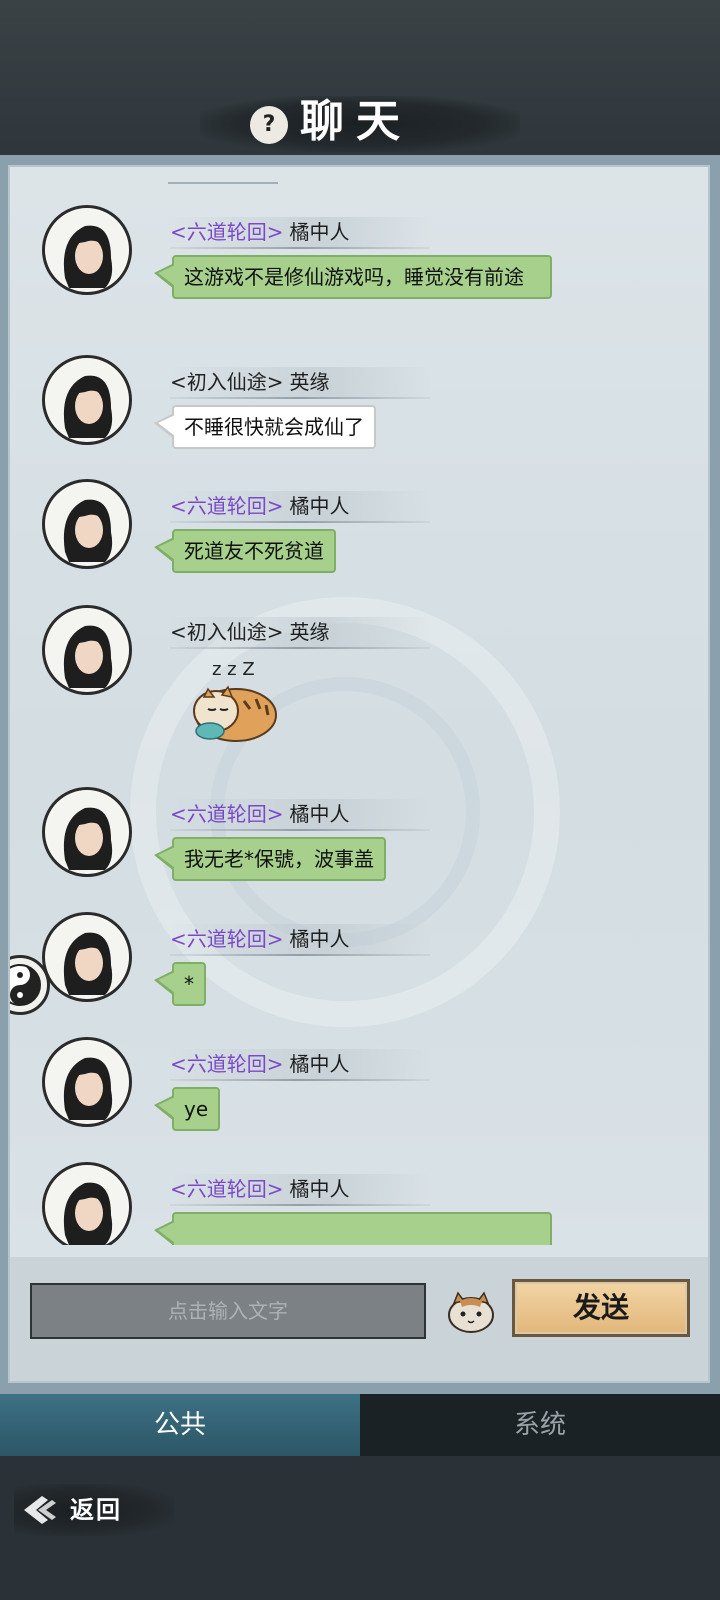  What do you see at coordinates (233, 669) in the screenshot?
I see `sticker-zzz: z z Z` at bounding box center [233, 669].